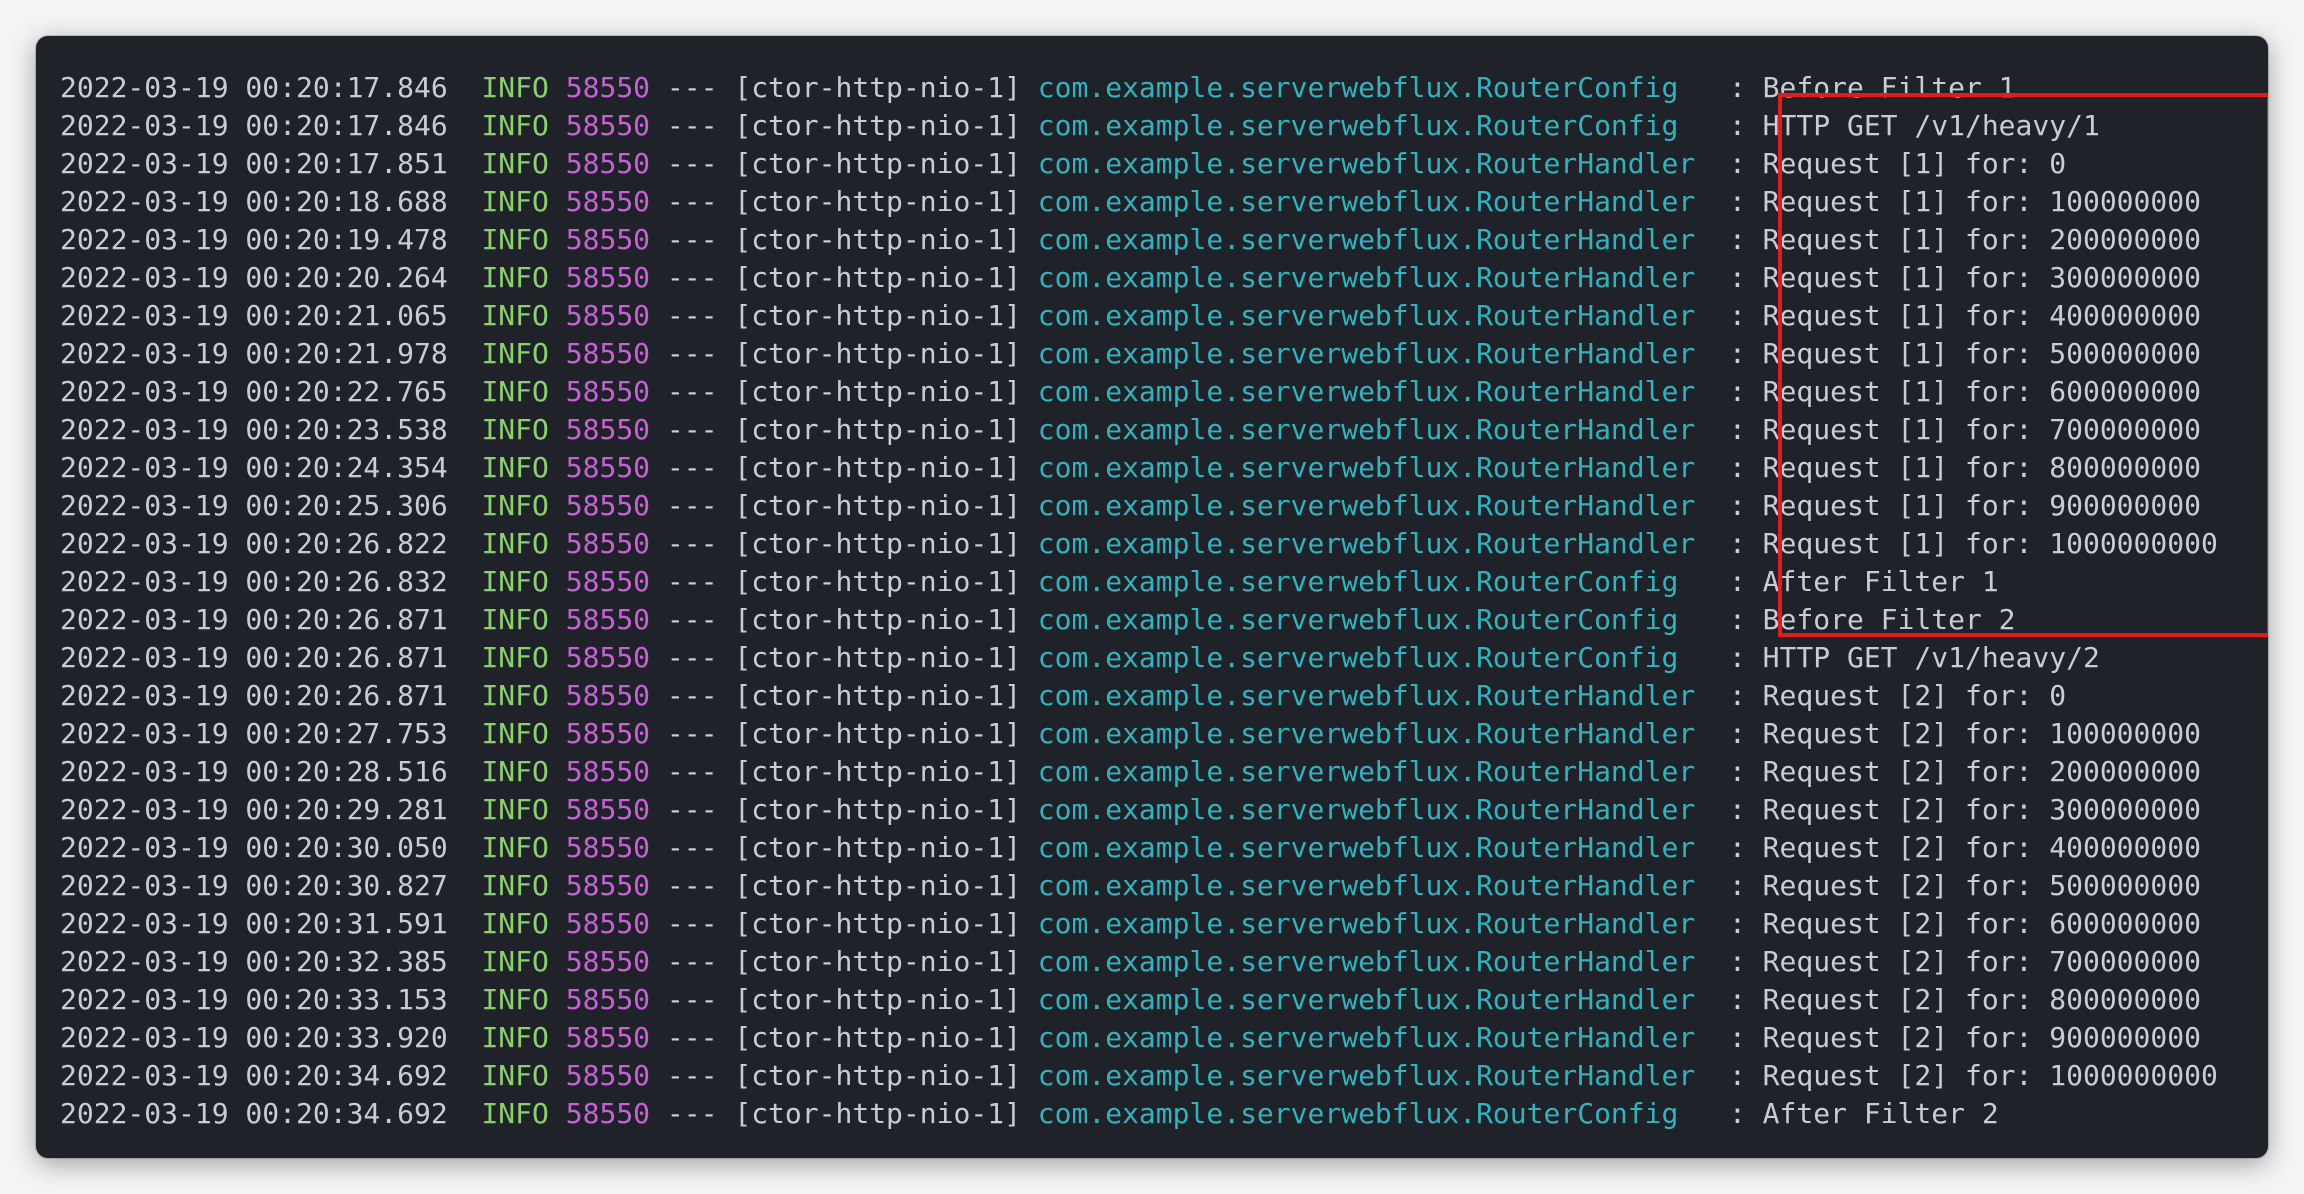 This screenshot has width=2304, height=1194. Describe the element at coordinates (1964, 353) in the screenshot. I see `log-message: : Request [1] for: 500000000` at that location.